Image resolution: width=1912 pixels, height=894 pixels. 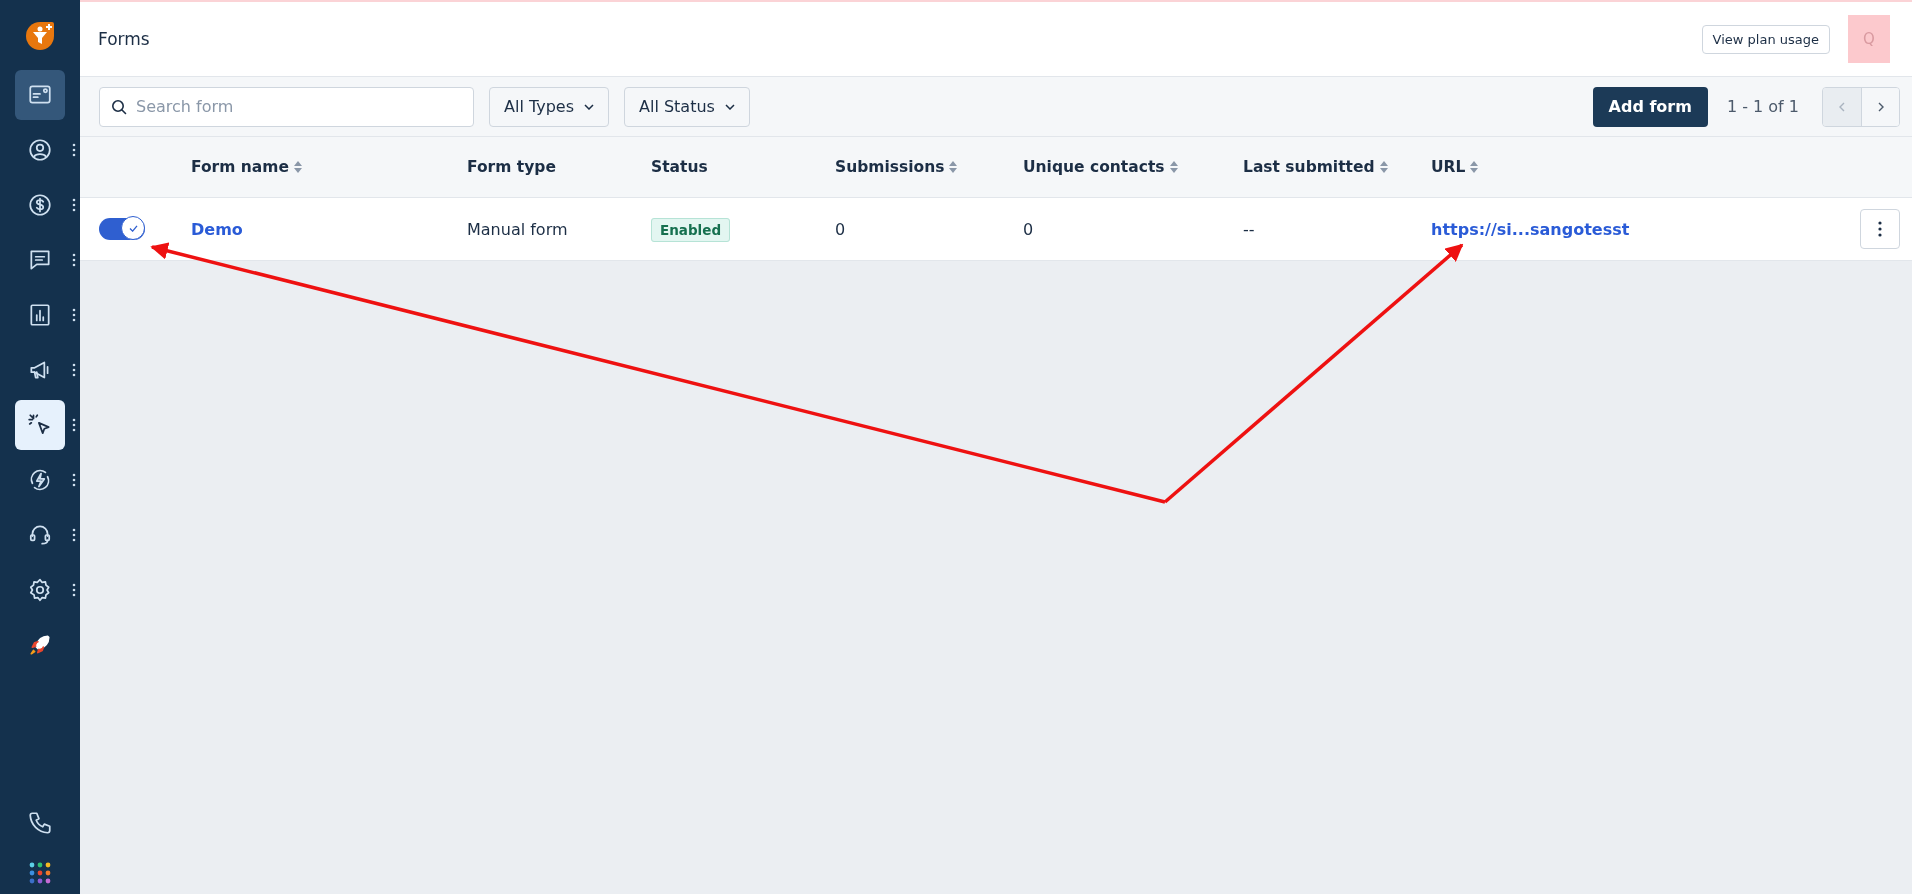 What do you see at coordinates (691, 229) in the screenshot?
I see `status-badge: Enabled` at bounding box center [691, 229].